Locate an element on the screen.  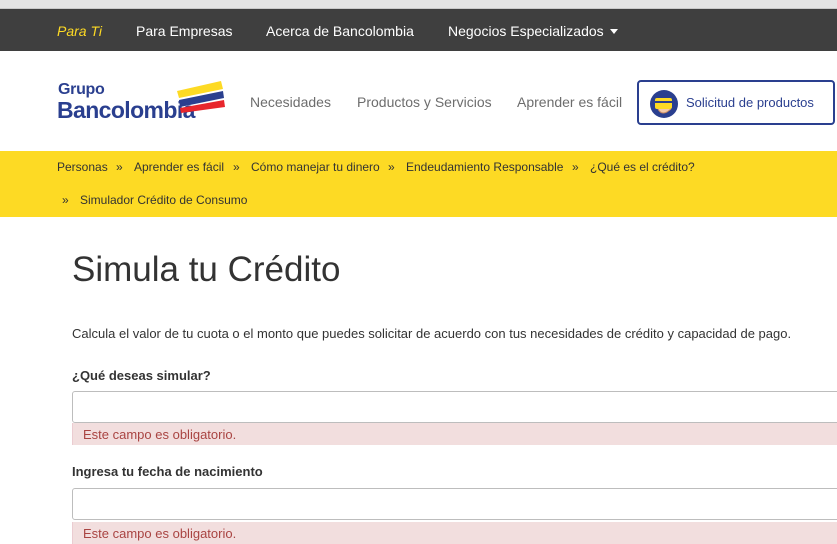
top-nav-acerca: Acerca de Bancolombia is located at coordinates (340, 31).